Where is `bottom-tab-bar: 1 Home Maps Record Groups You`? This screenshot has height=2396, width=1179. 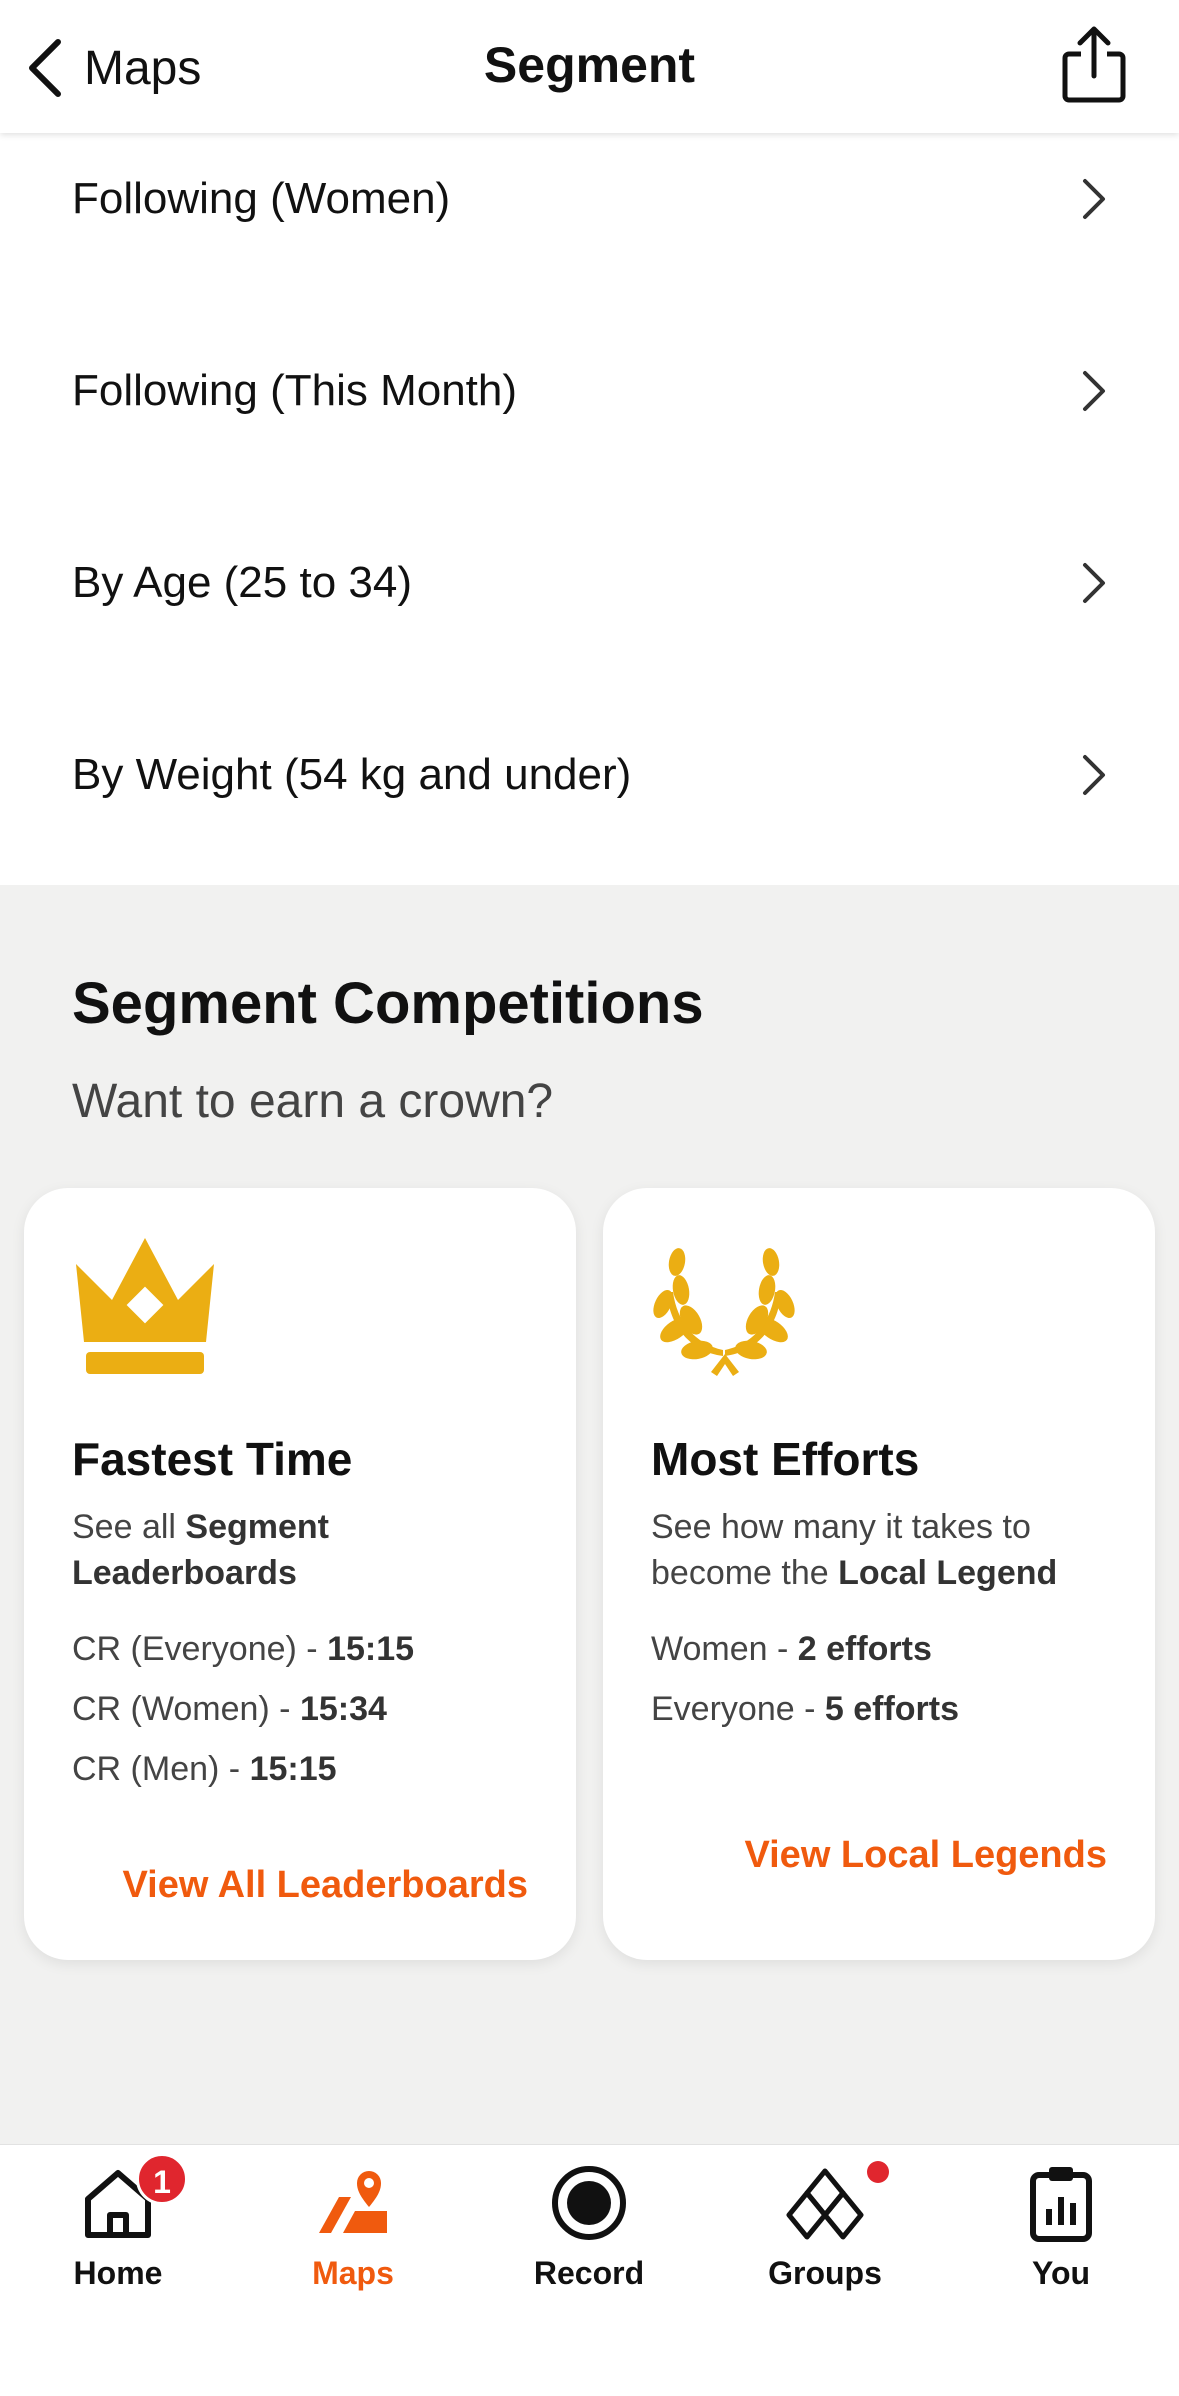
bottom-tab-bar: 1 Home Maps Record Groups You is located at coordinates (589, 2270).